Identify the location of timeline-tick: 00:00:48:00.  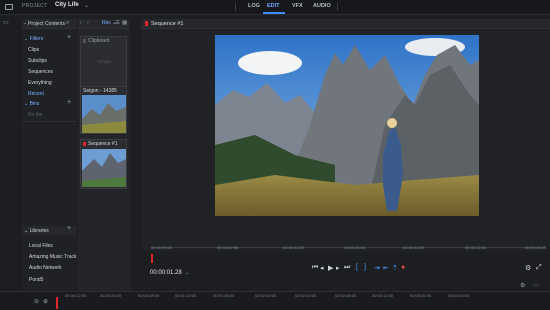
(149, 295).